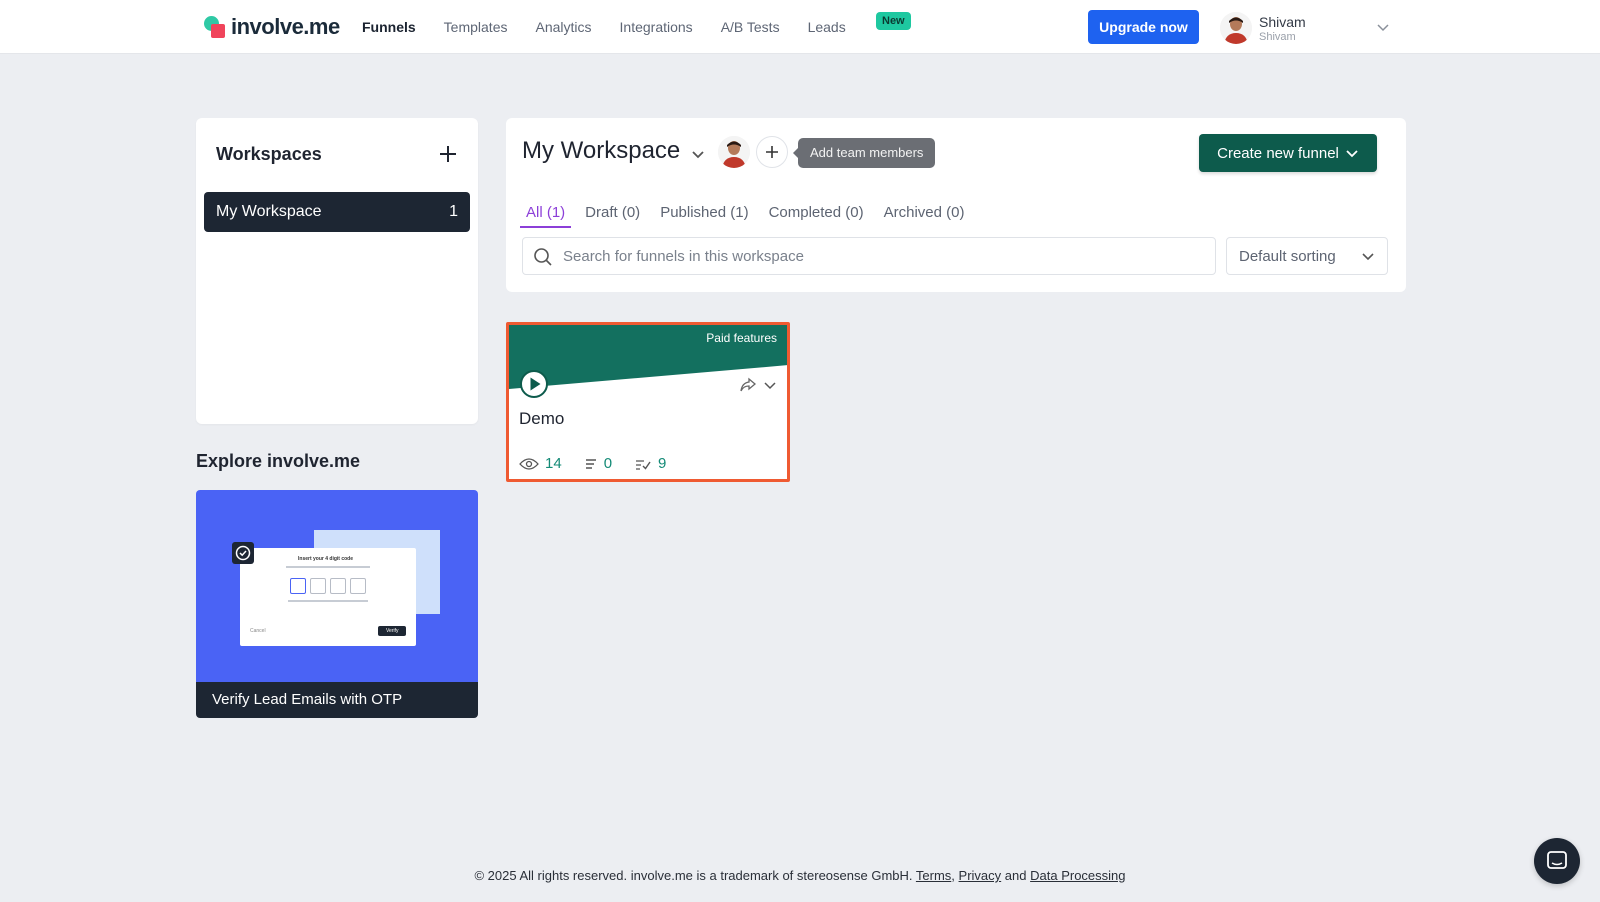  What do you see at coordinates (1077, 875) in the screenshot?
I see `data-processing-link: Data Processing` at bounding box center [1077, 875].